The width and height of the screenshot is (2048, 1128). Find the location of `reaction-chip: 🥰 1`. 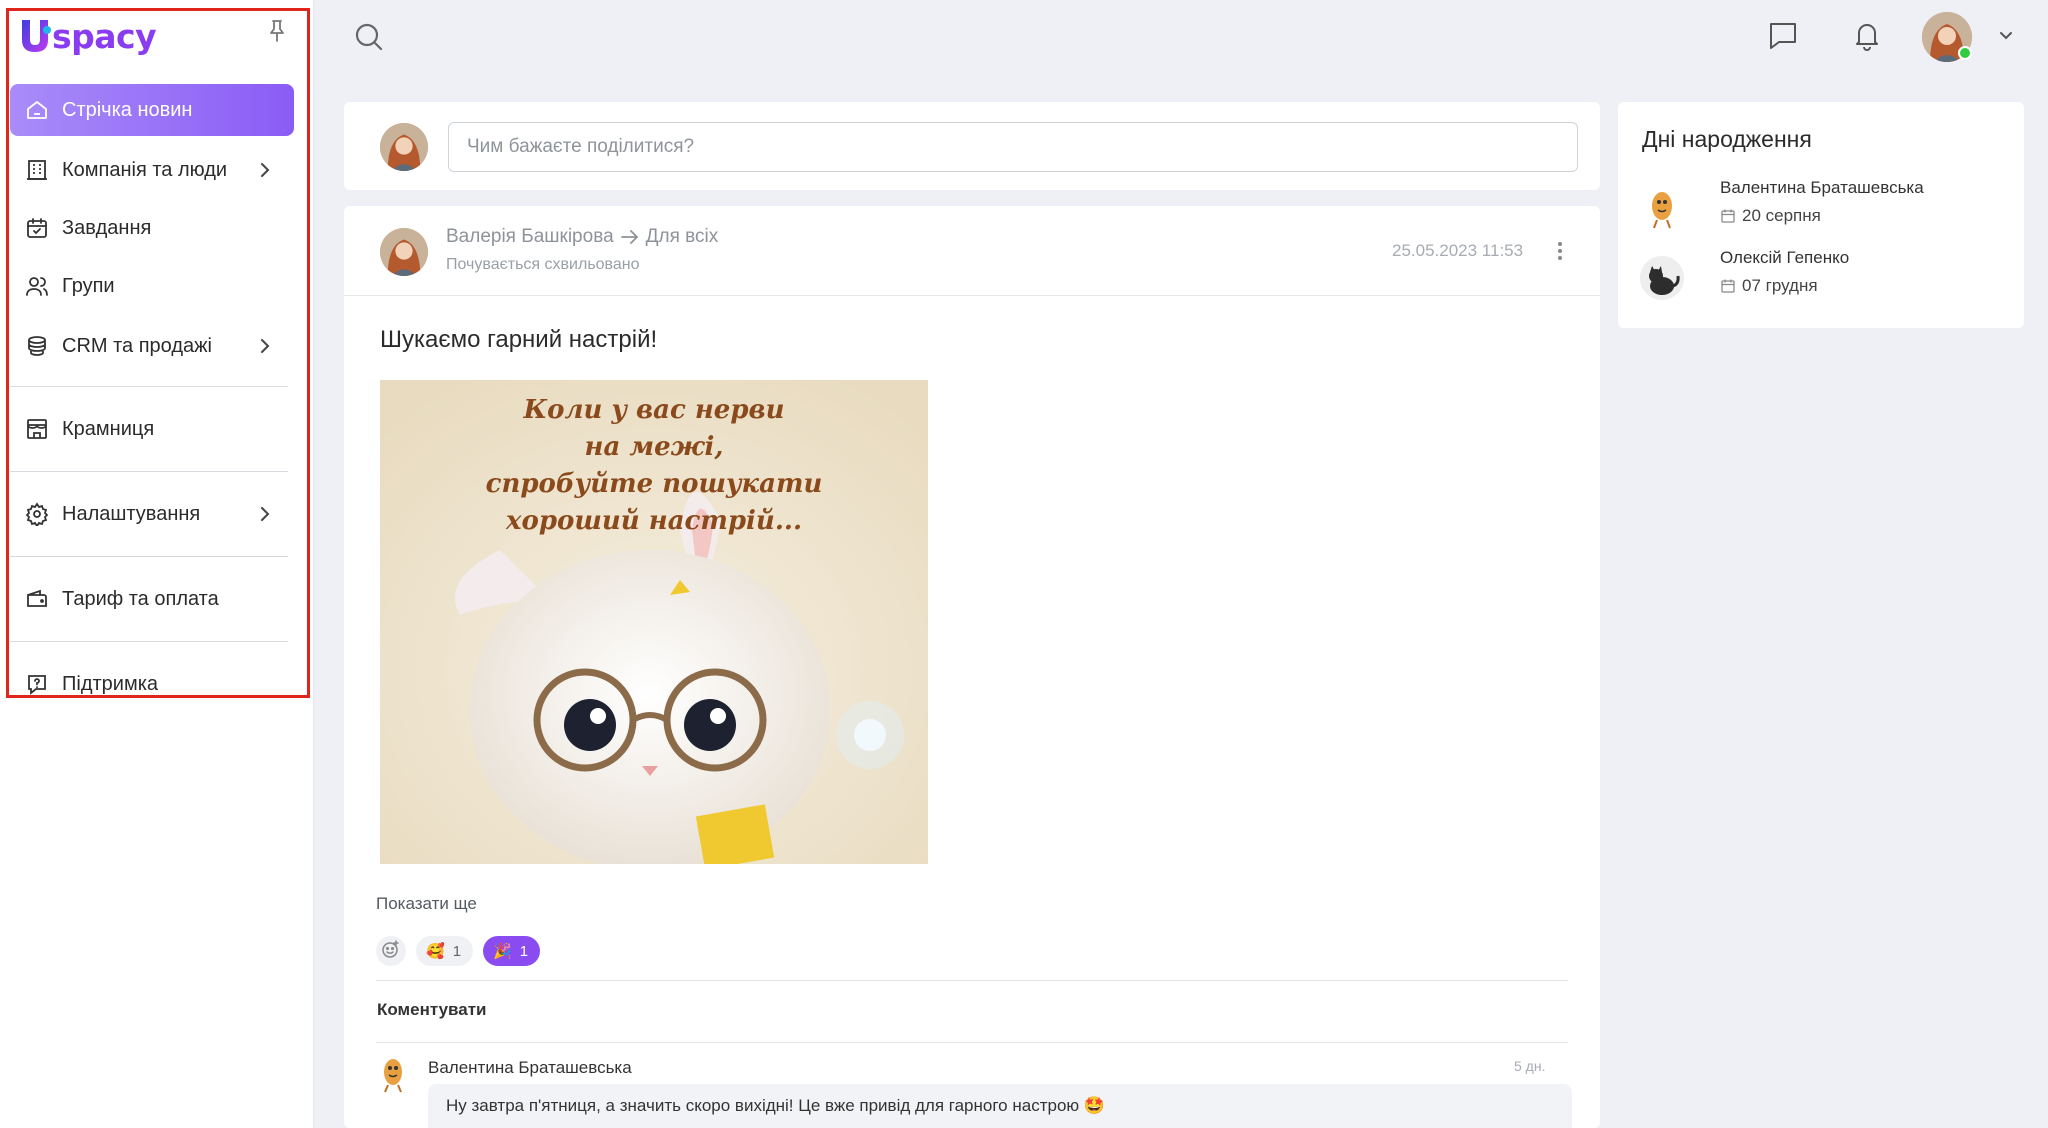

reaction-chip: 🥰 1 is located at coordinates (445, 951).